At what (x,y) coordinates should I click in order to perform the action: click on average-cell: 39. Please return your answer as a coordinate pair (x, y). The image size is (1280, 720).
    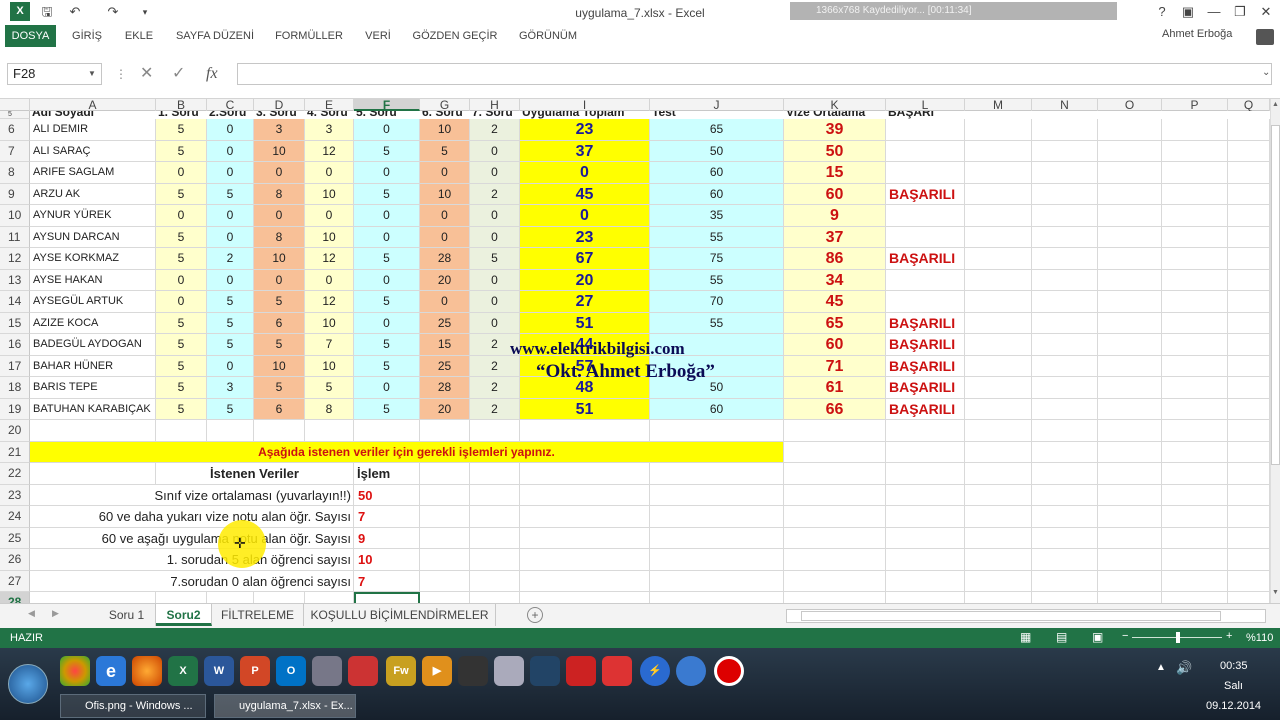
    Looking at the image, I should click on (835, 130).